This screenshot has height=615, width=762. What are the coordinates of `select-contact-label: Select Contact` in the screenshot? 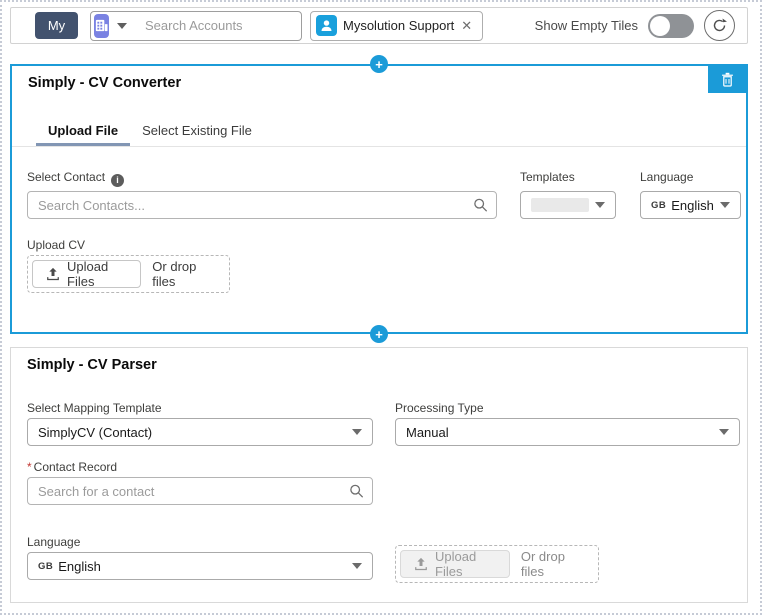 It's located at (76, 178).